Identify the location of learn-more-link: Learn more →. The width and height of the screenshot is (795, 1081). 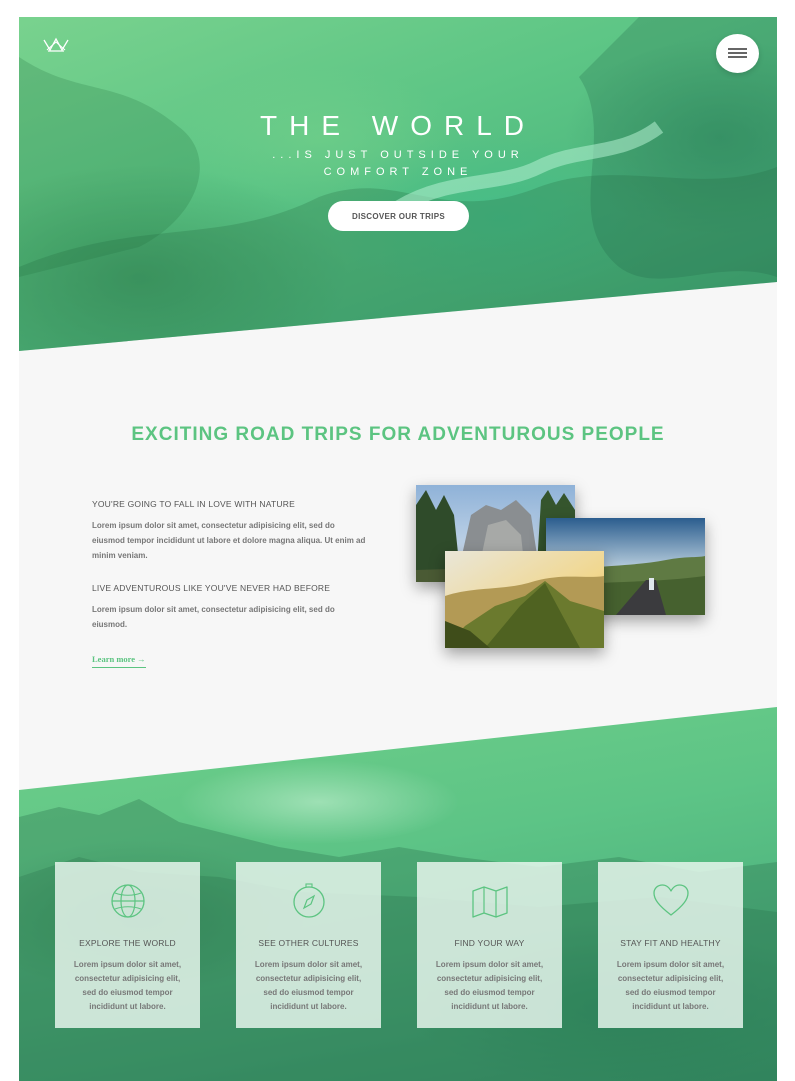
(119, 661).